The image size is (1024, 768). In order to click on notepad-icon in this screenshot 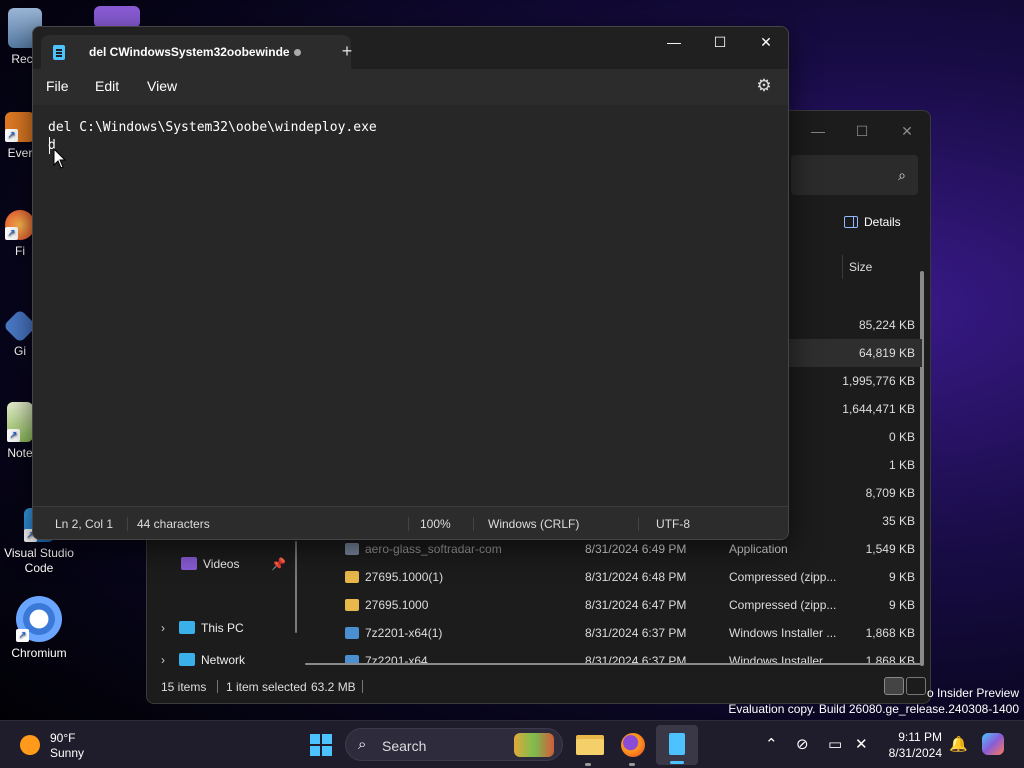, I will do `click(59, 52)`.